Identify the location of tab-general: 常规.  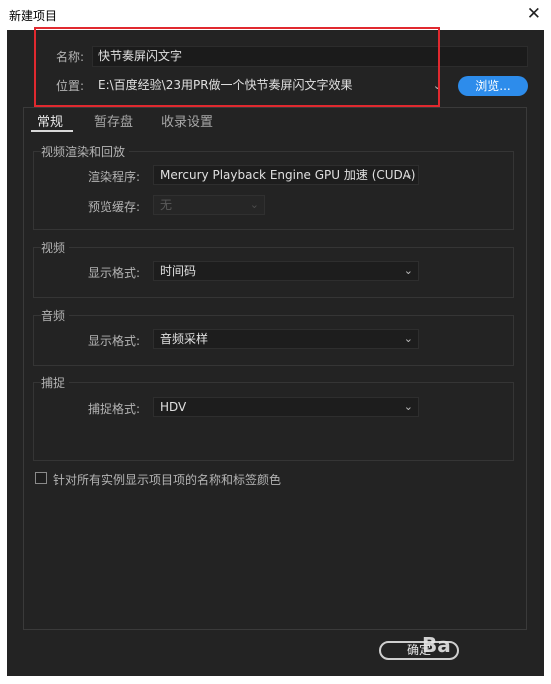
(50, 120).